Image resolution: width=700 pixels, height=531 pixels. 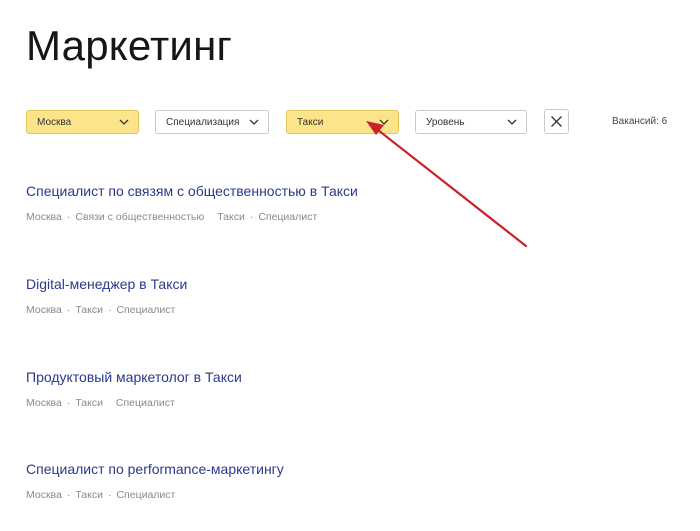 I want to click on city-filter-label: Москва, so click(x=54, y=122).